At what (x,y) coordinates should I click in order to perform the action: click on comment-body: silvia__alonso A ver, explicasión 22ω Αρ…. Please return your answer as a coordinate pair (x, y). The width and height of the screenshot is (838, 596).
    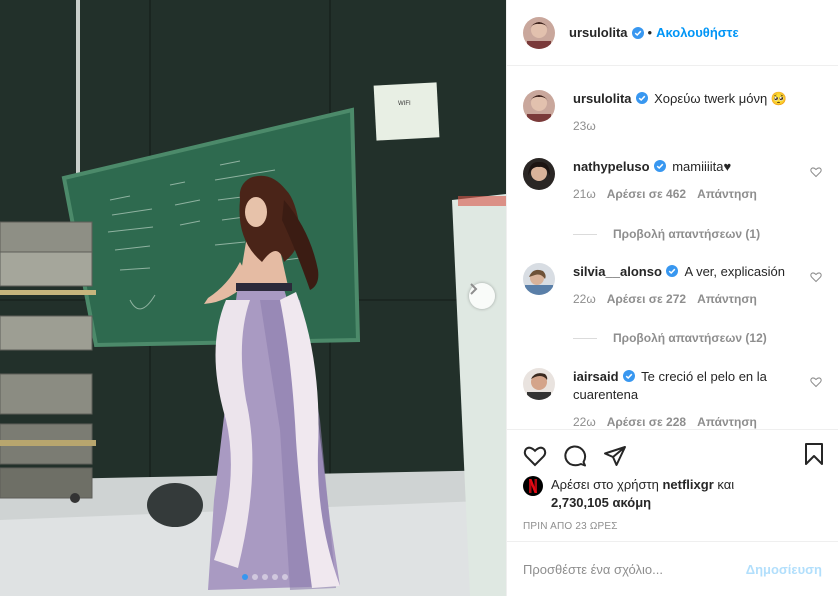
    Looking at the image, I should click on (697, 285).